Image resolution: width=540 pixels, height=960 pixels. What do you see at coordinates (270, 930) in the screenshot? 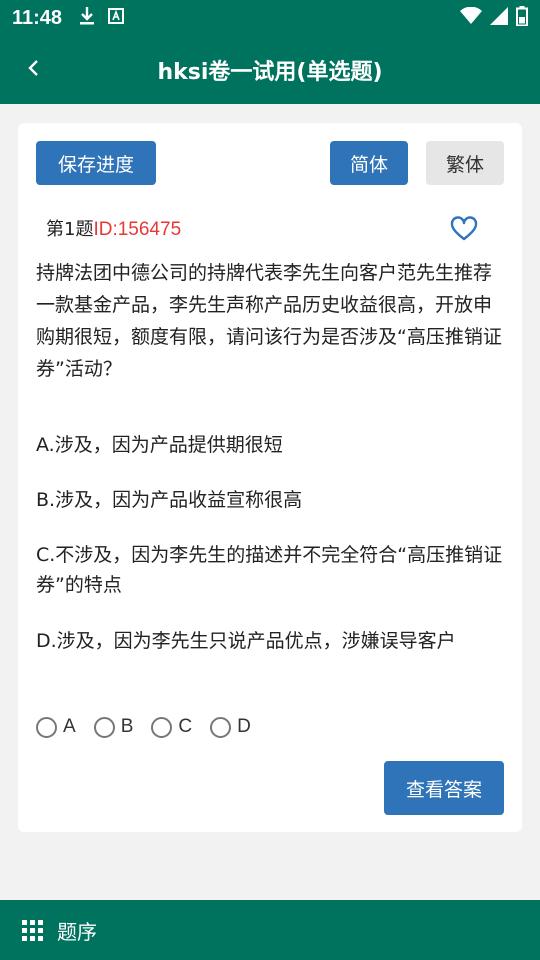
I see `bottom-bar: 题序` at bounding box center [270, 930].